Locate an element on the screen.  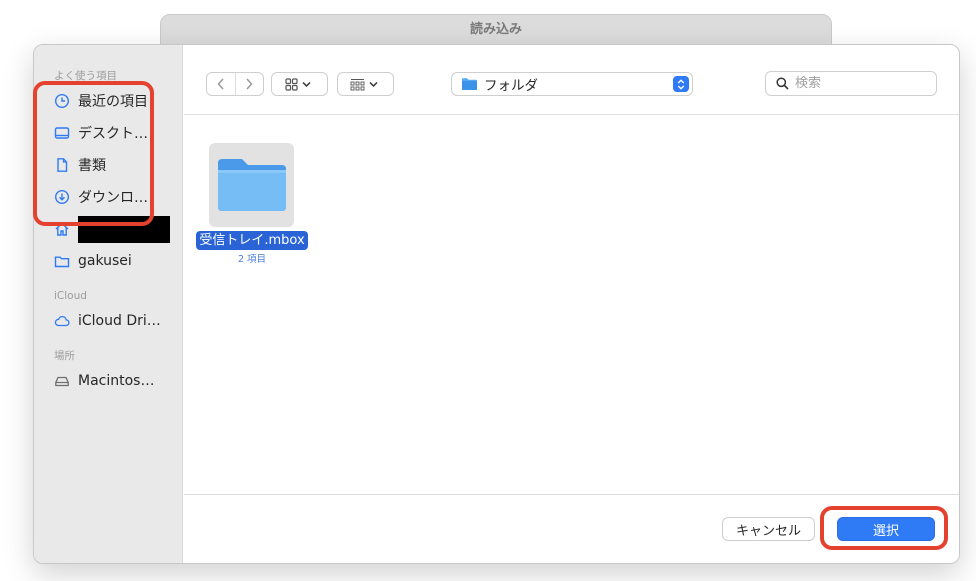
parent-window-title: 読み込み is located at coordinates (496, 31).